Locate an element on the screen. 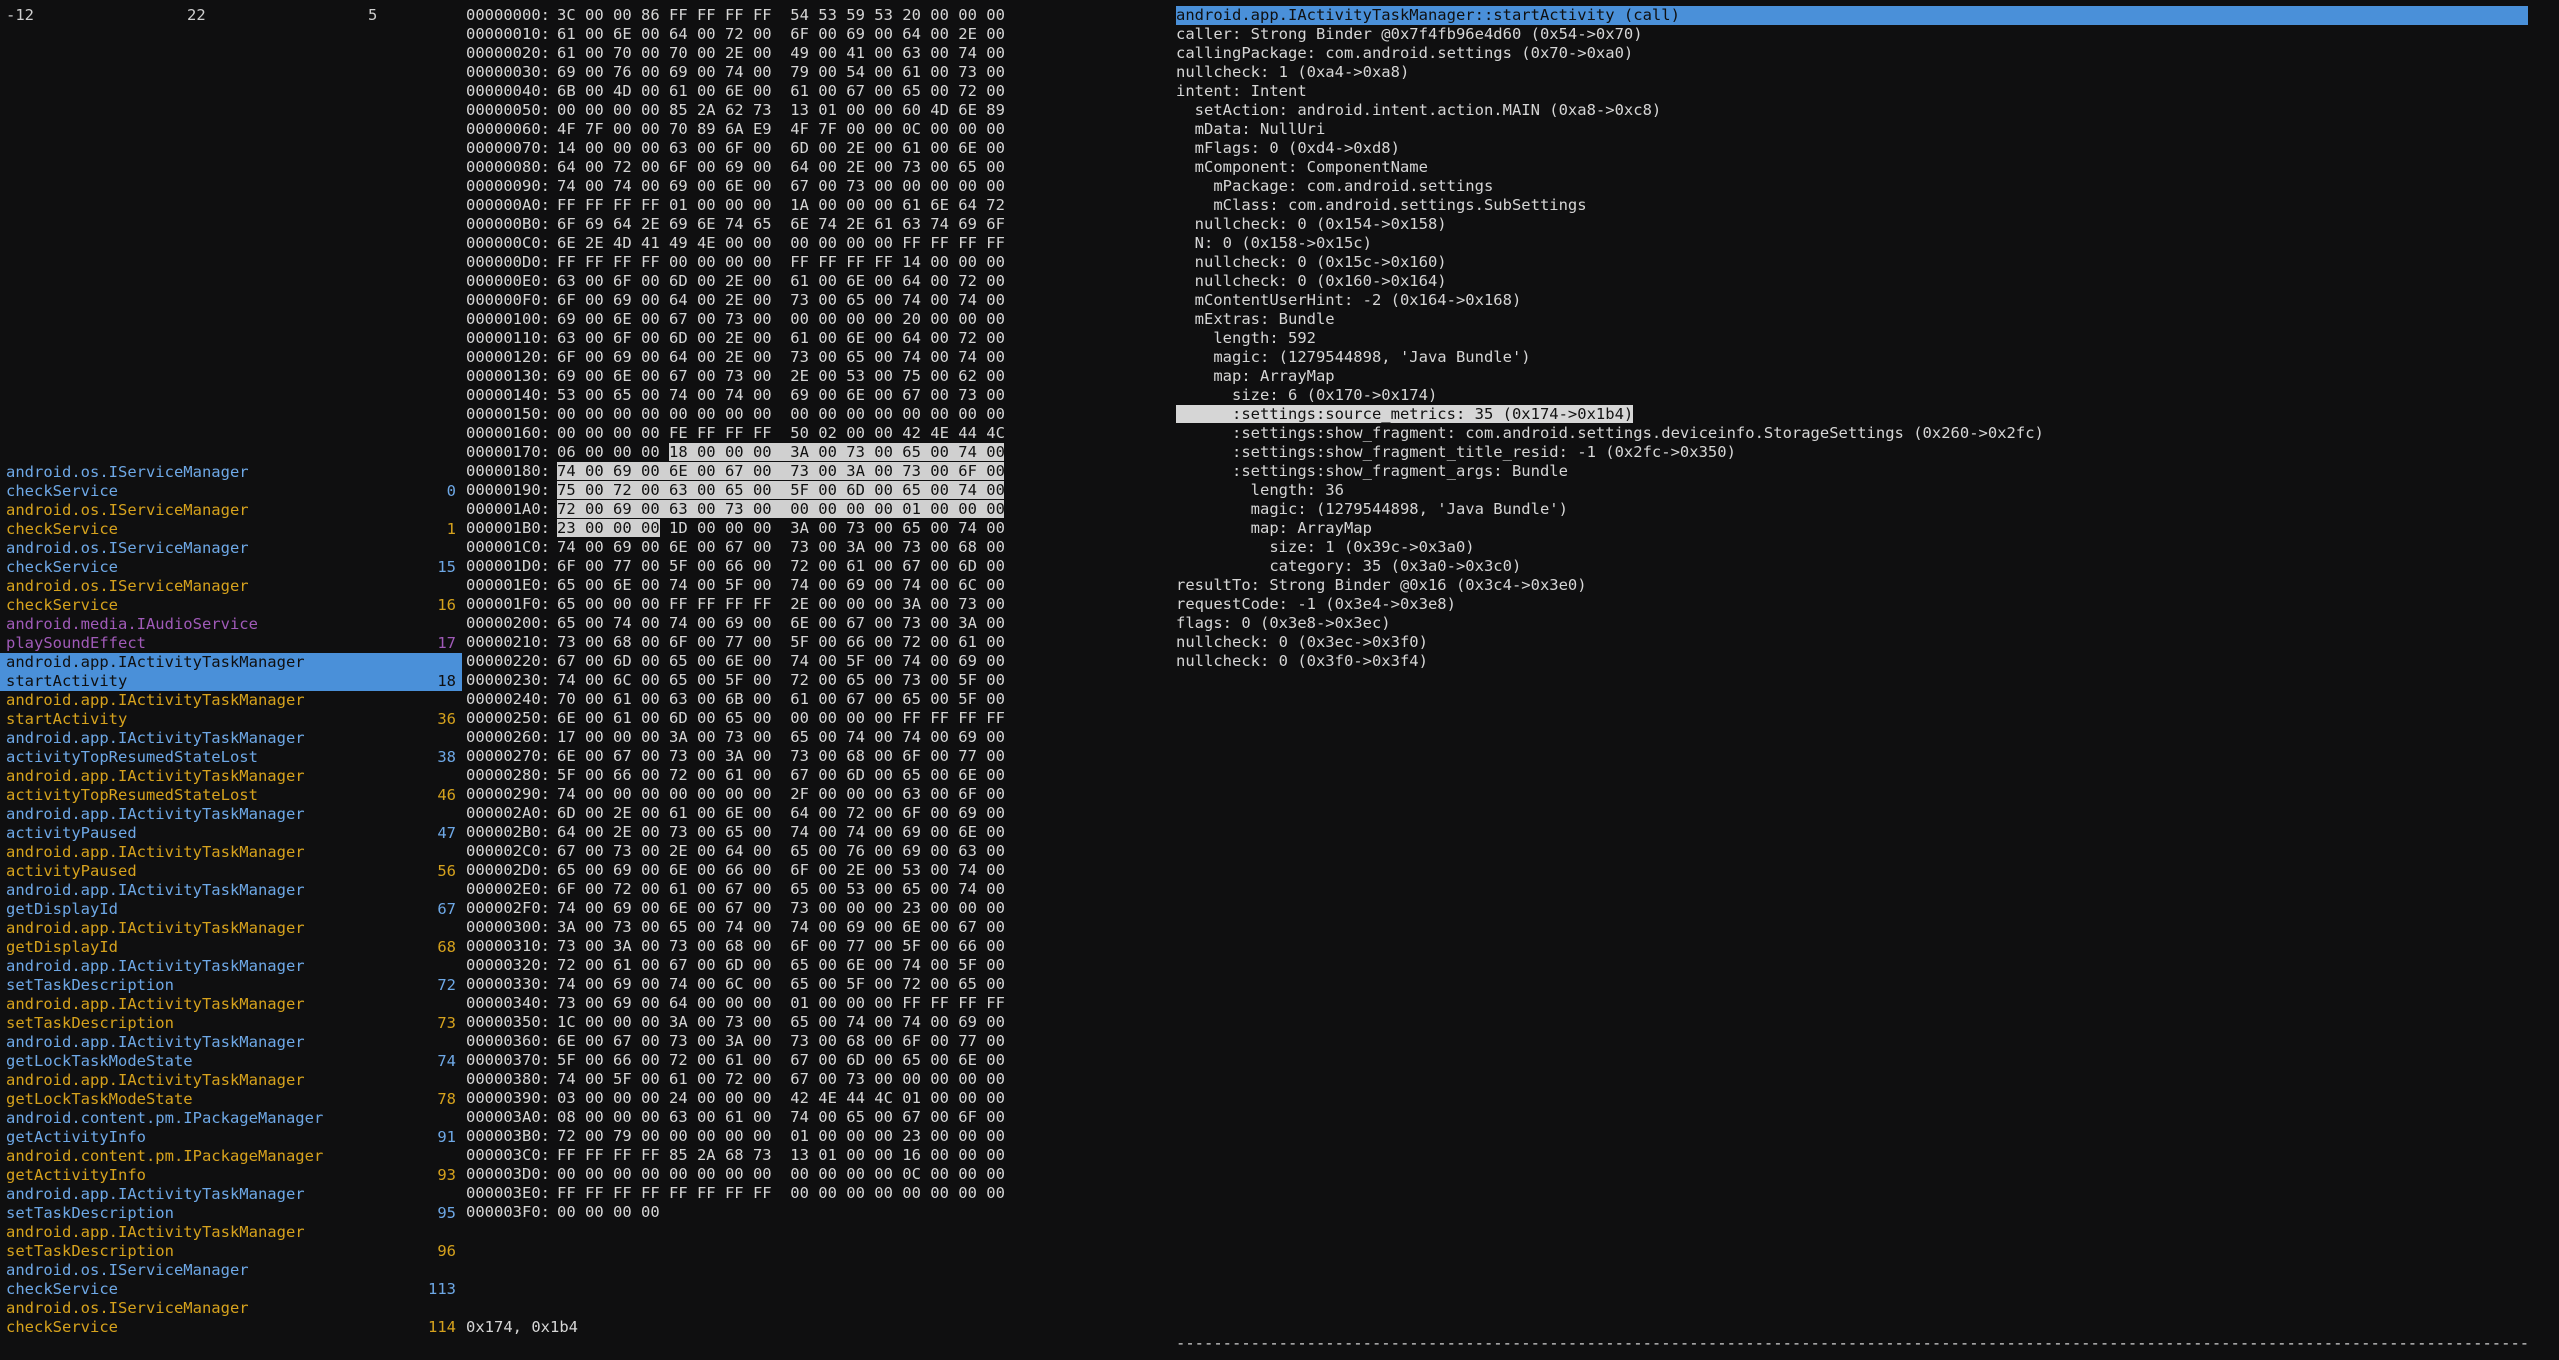 This screenshot has width=2559, height=1360. call-method: activityTopResumedStateLost 46 is located at coordinates (231, 795).